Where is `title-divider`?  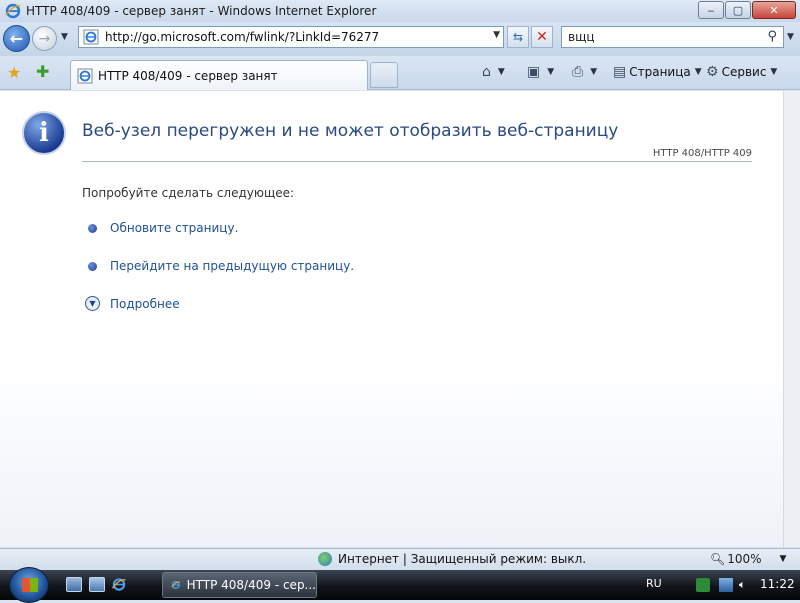 title-divider is located at coordinates (417, 161).